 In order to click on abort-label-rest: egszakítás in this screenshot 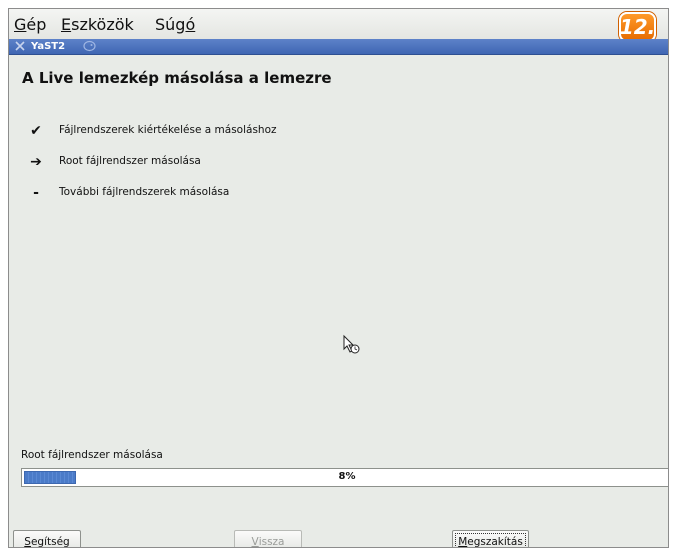, I will do `click(495, 541)`.